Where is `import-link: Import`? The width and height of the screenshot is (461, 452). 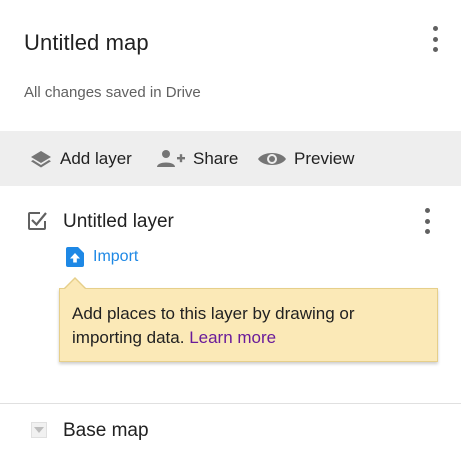 import-link: Import is located at coordinates (102, 257).